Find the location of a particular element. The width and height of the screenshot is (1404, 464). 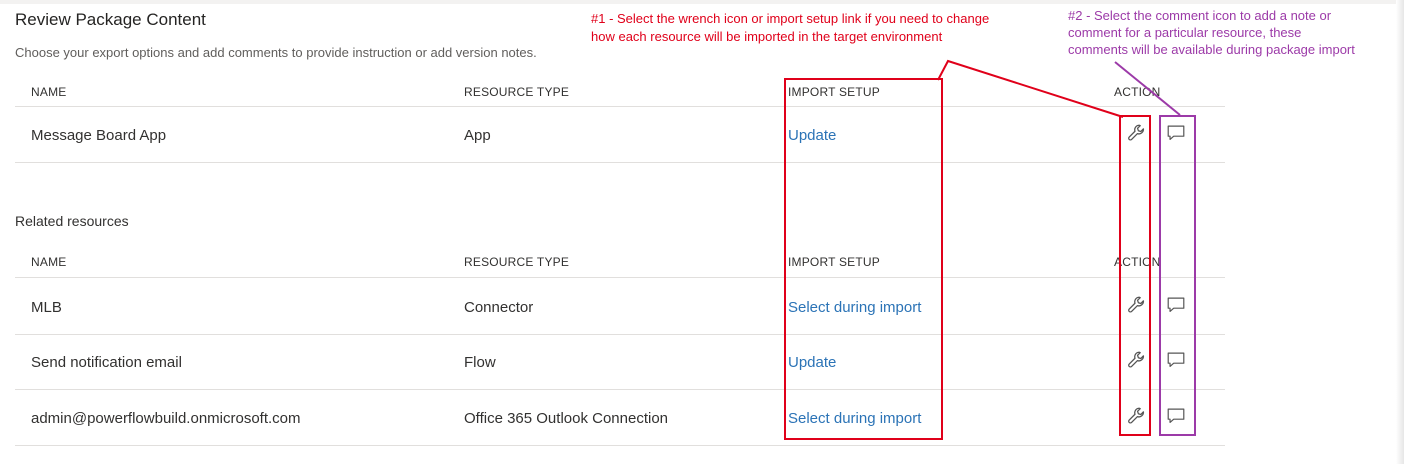

callout-lines is located at coordinates (1059, 88).